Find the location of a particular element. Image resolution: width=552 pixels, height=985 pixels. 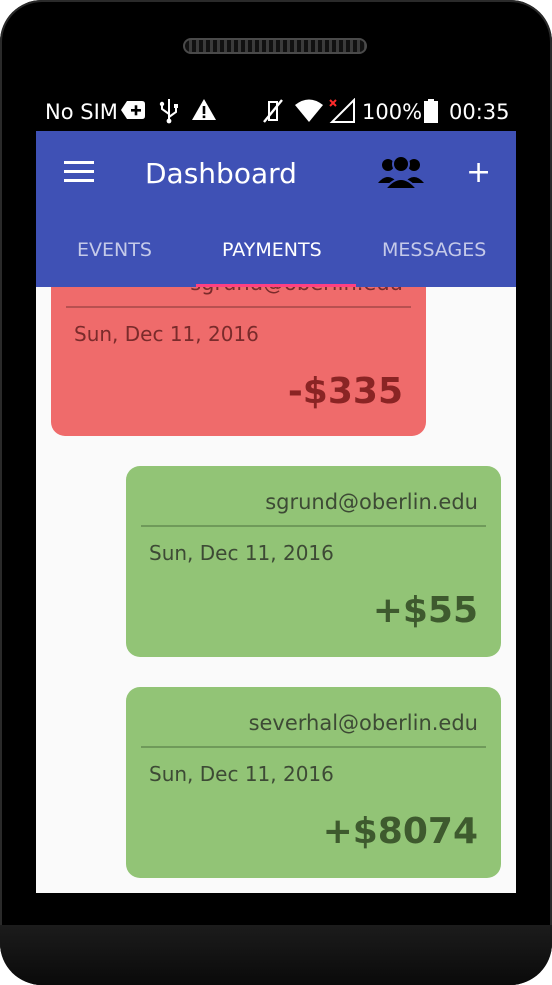

status-bar: No SIM 100% 00:35 is located at coordinates (276, 112).